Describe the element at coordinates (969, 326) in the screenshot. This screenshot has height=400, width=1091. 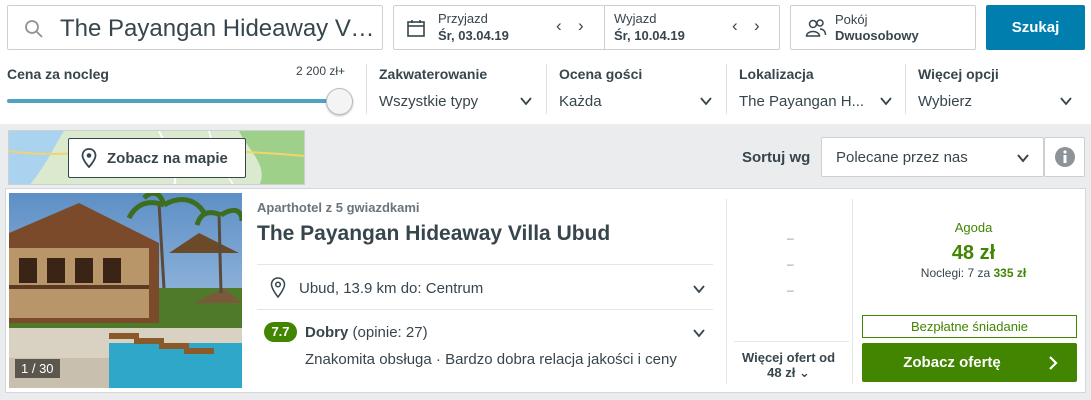
I see `free-breakfast-badge: Bezpłatne śniadanie` at that location.